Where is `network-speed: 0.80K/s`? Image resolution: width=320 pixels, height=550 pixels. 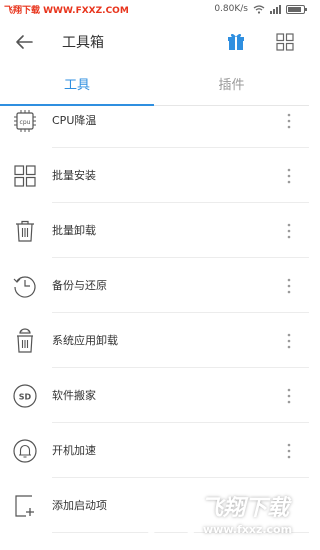 network-speed: 0.80K/s is located at coordinates (231, 9).